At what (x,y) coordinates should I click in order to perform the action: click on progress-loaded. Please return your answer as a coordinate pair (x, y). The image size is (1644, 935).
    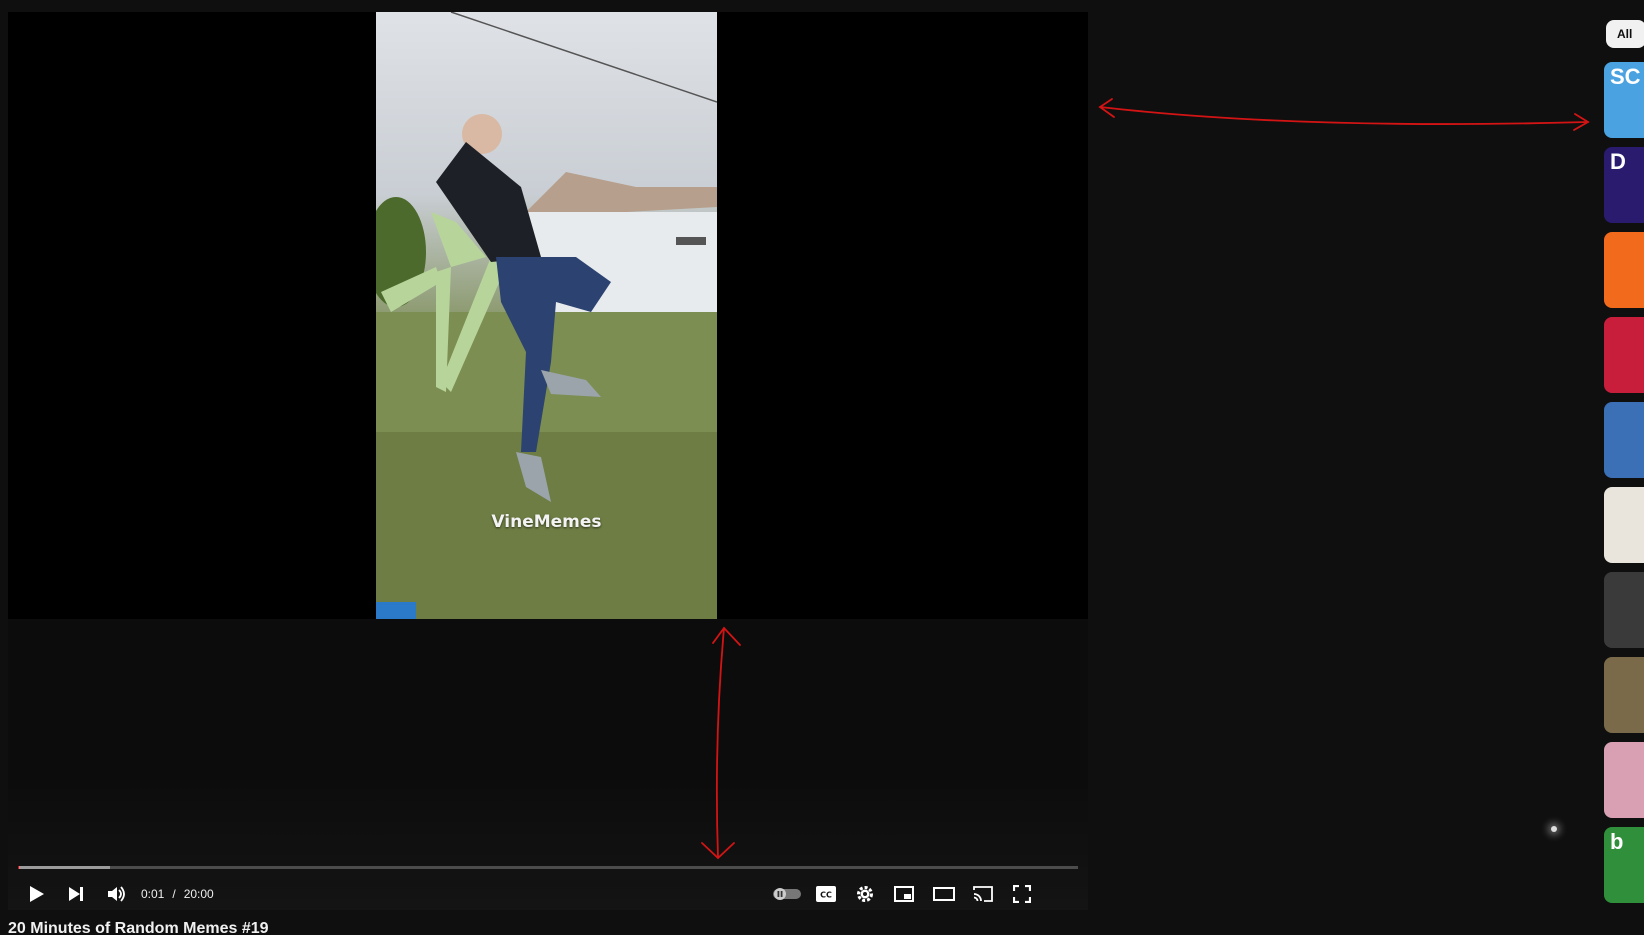
    Looking at the image, I should click on (64, 867).